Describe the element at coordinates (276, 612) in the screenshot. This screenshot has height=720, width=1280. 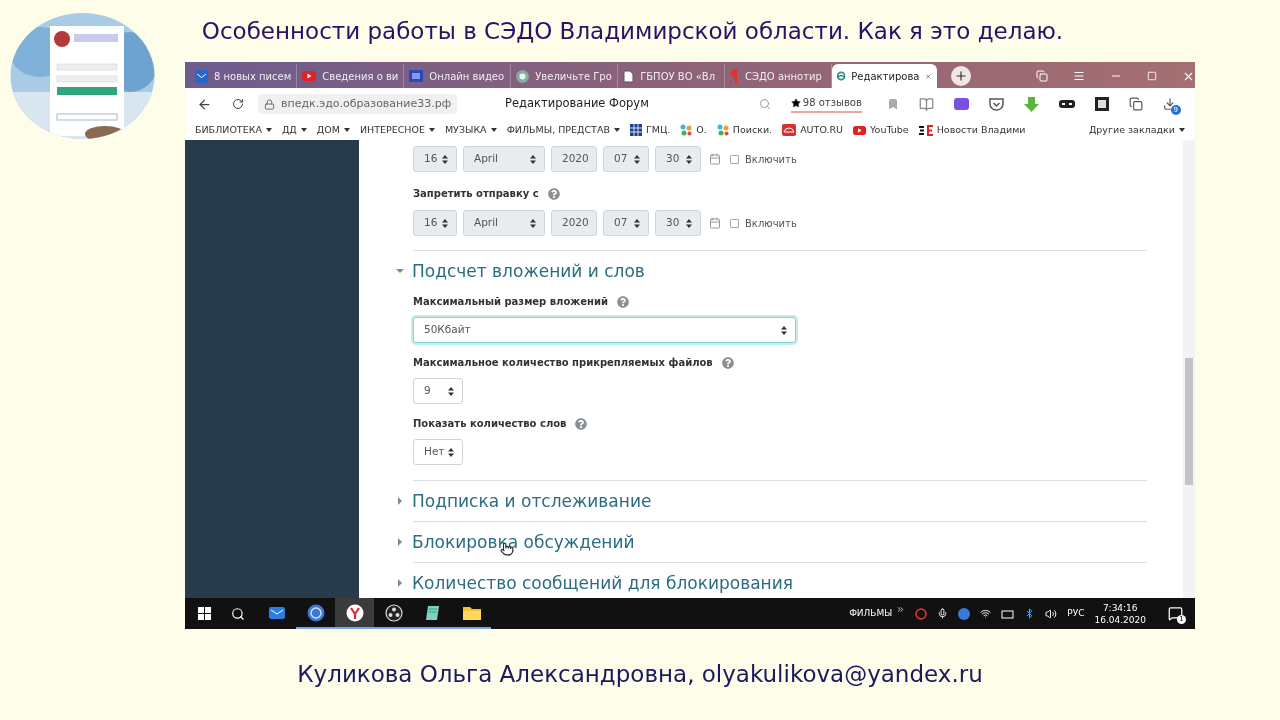
I see `mail-icon` at that location.